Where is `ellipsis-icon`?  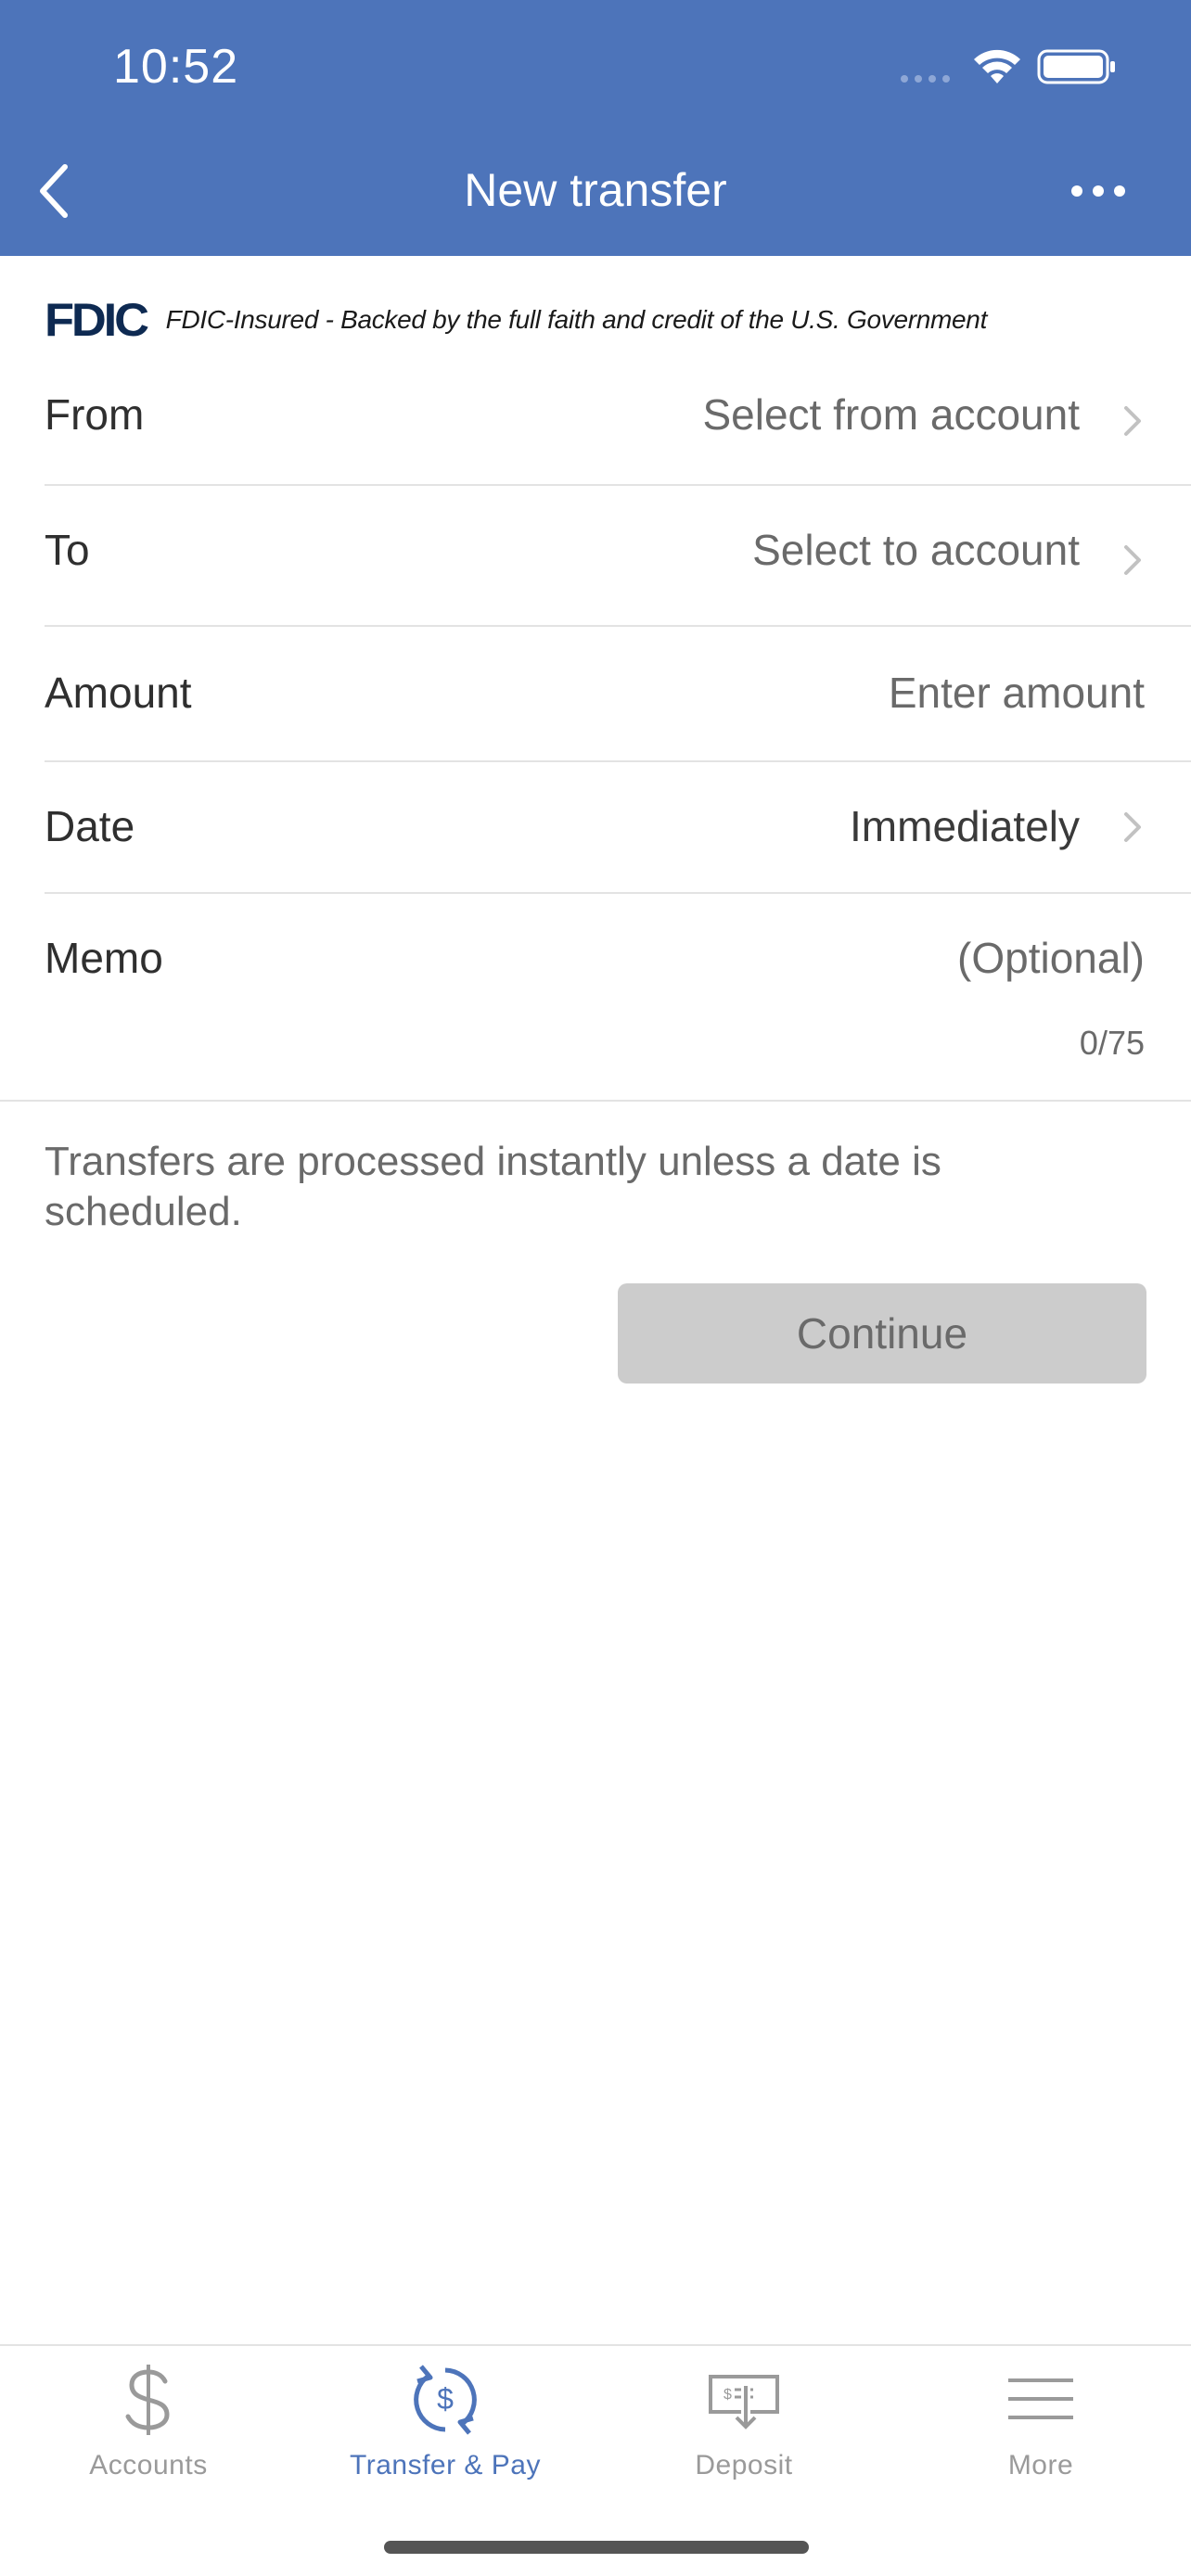
ellipsis-icon is located at coordinates (1098, 191).